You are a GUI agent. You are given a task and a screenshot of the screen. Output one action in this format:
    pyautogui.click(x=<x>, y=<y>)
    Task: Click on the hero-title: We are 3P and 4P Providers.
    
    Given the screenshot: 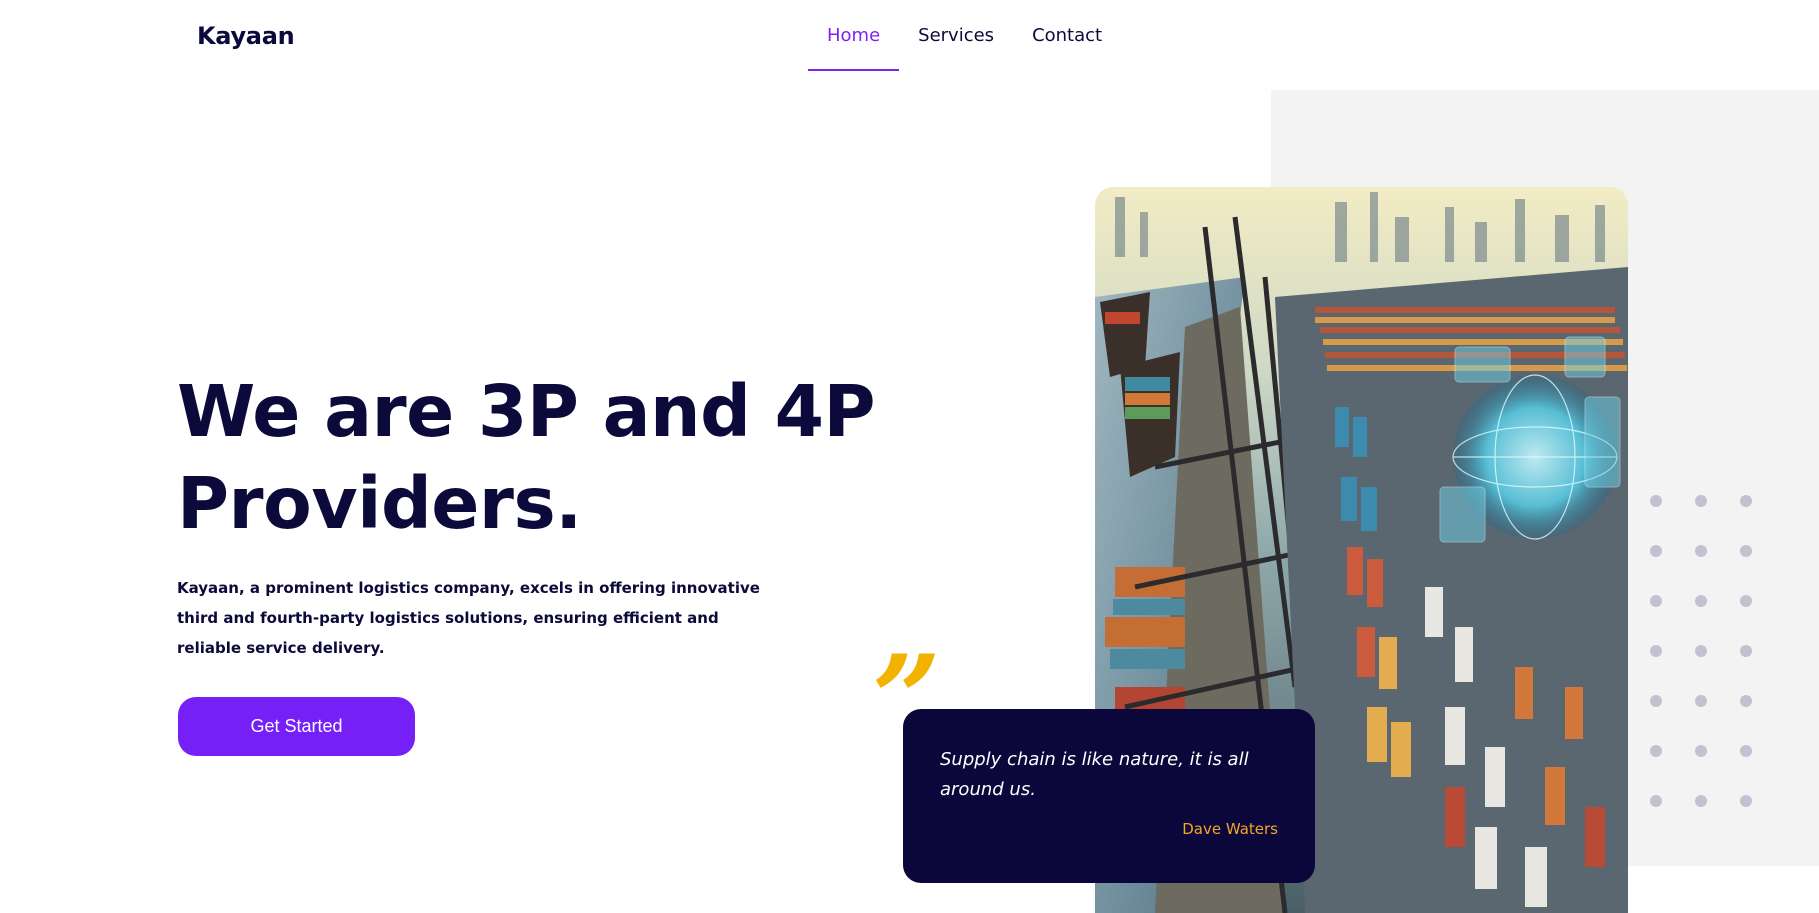 What is the action you would take?
    pyautogui.click(x=526, y=457)
    